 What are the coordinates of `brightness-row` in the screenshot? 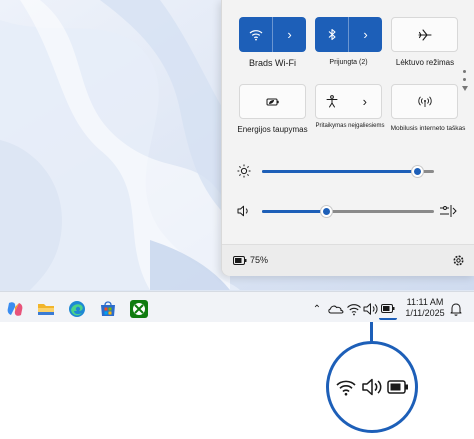 It's located at (349, 171).